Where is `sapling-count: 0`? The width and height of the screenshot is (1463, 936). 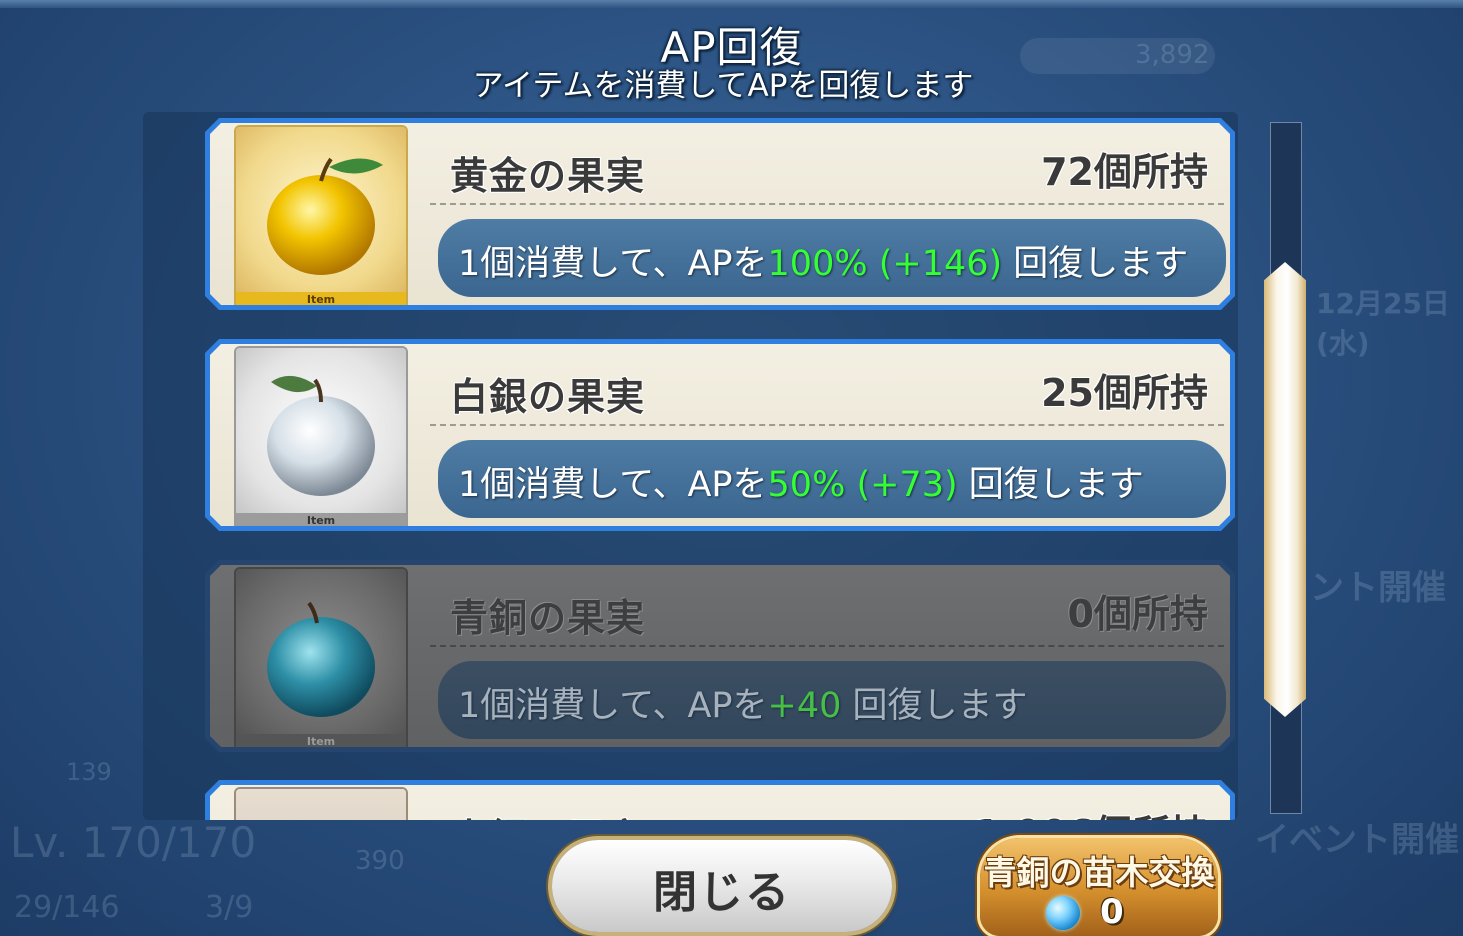 sapling-count: 0 is located at coordinates (1112, 912).